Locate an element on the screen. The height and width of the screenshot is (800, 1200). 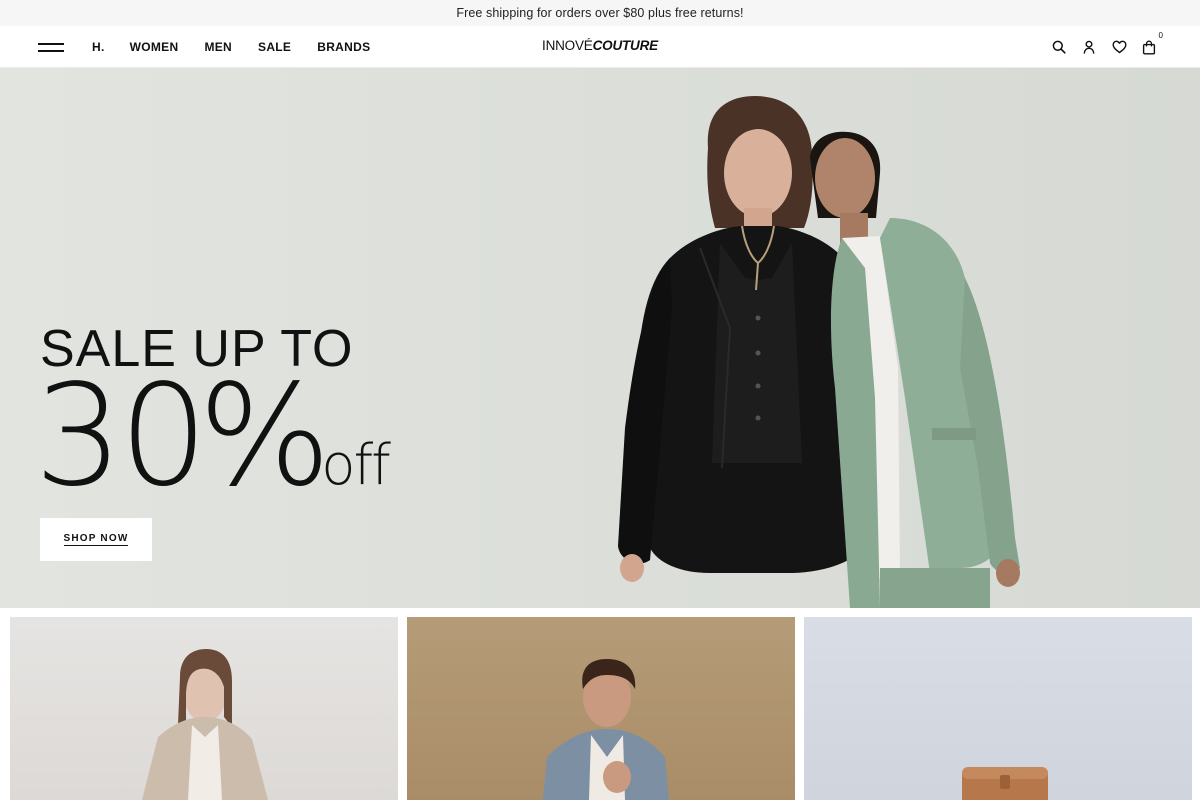
hero-discount: 30%off is located at coordinates (212, 437).